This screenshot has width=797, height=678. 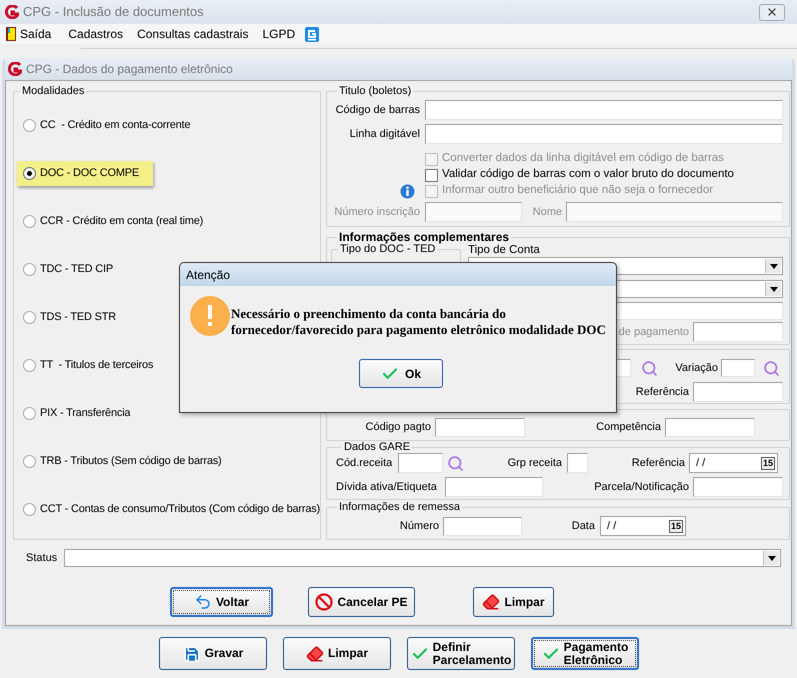 I want to click on field-label: Código de barras, so click(x=377, y=110).